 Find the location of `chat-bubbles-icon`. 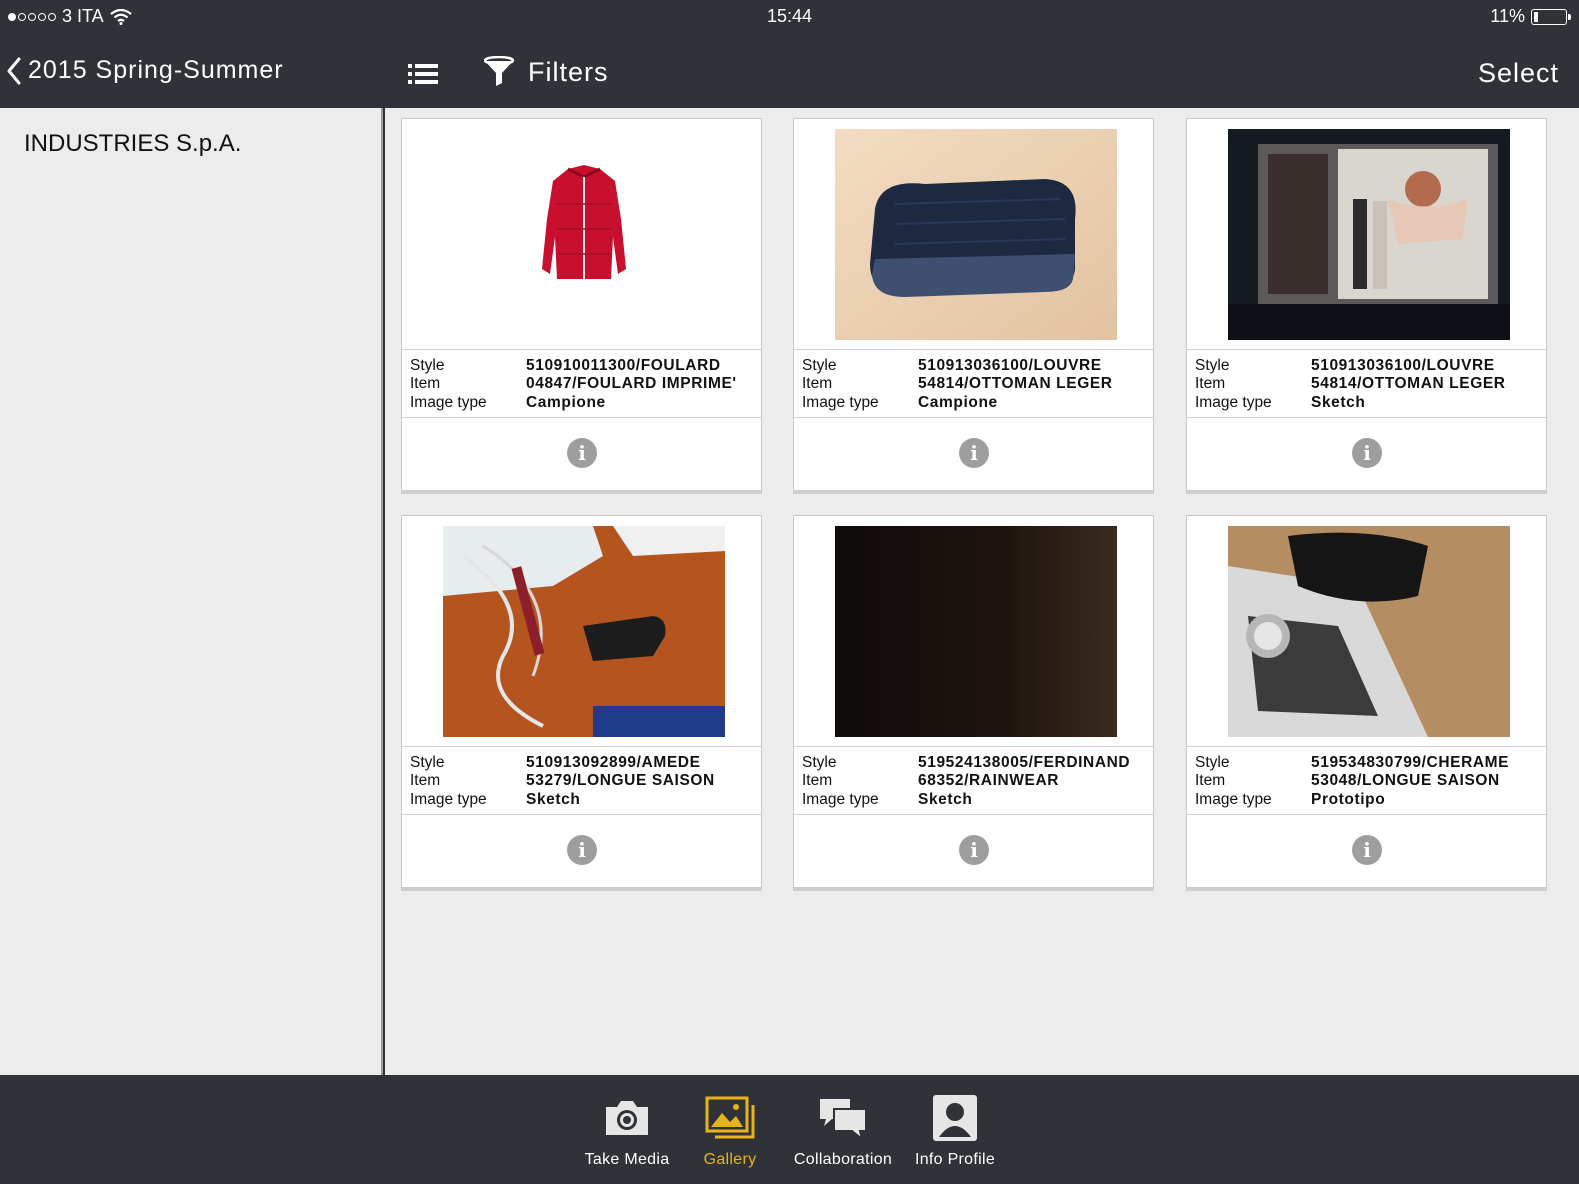

chat-bubbles-icon is located at coordinates (843, 1120).